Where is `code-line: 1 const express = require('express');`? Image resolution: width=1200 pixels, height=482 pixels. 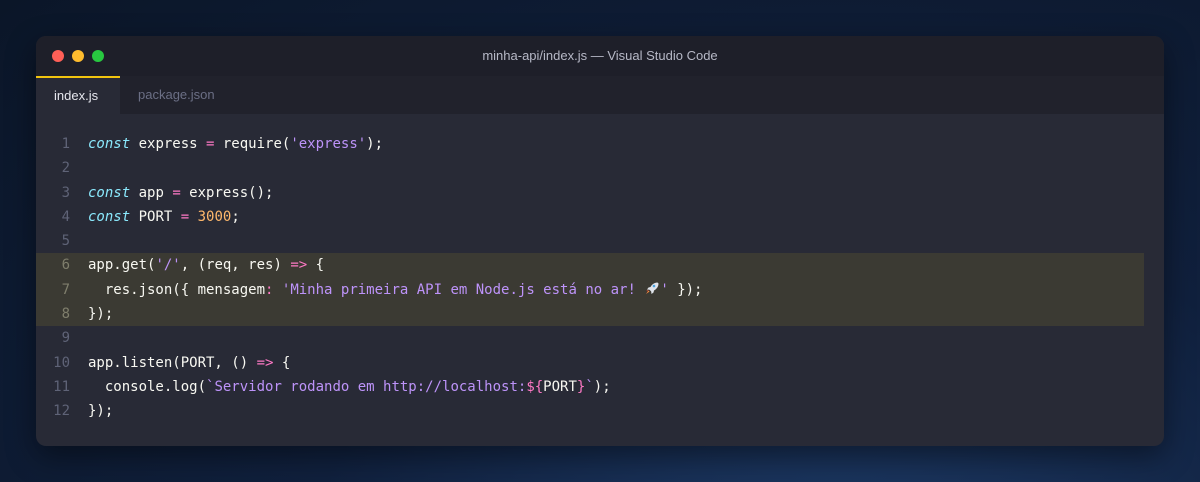
code-line: 1 const express = require('express'); is located at coordinates (590, 144).